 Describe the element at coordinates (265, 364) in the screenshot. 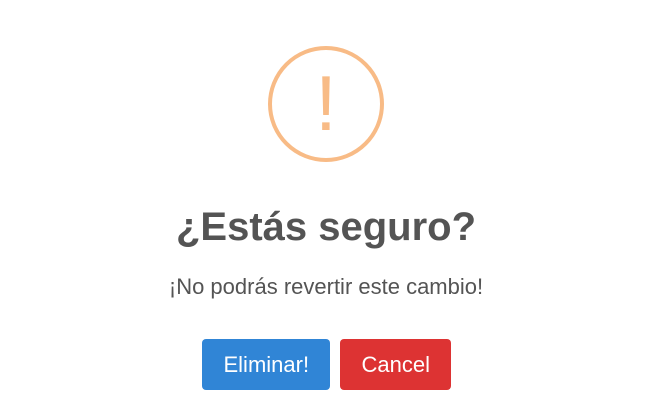

I see `confirm-delete-button: Eliminar!` at that location.